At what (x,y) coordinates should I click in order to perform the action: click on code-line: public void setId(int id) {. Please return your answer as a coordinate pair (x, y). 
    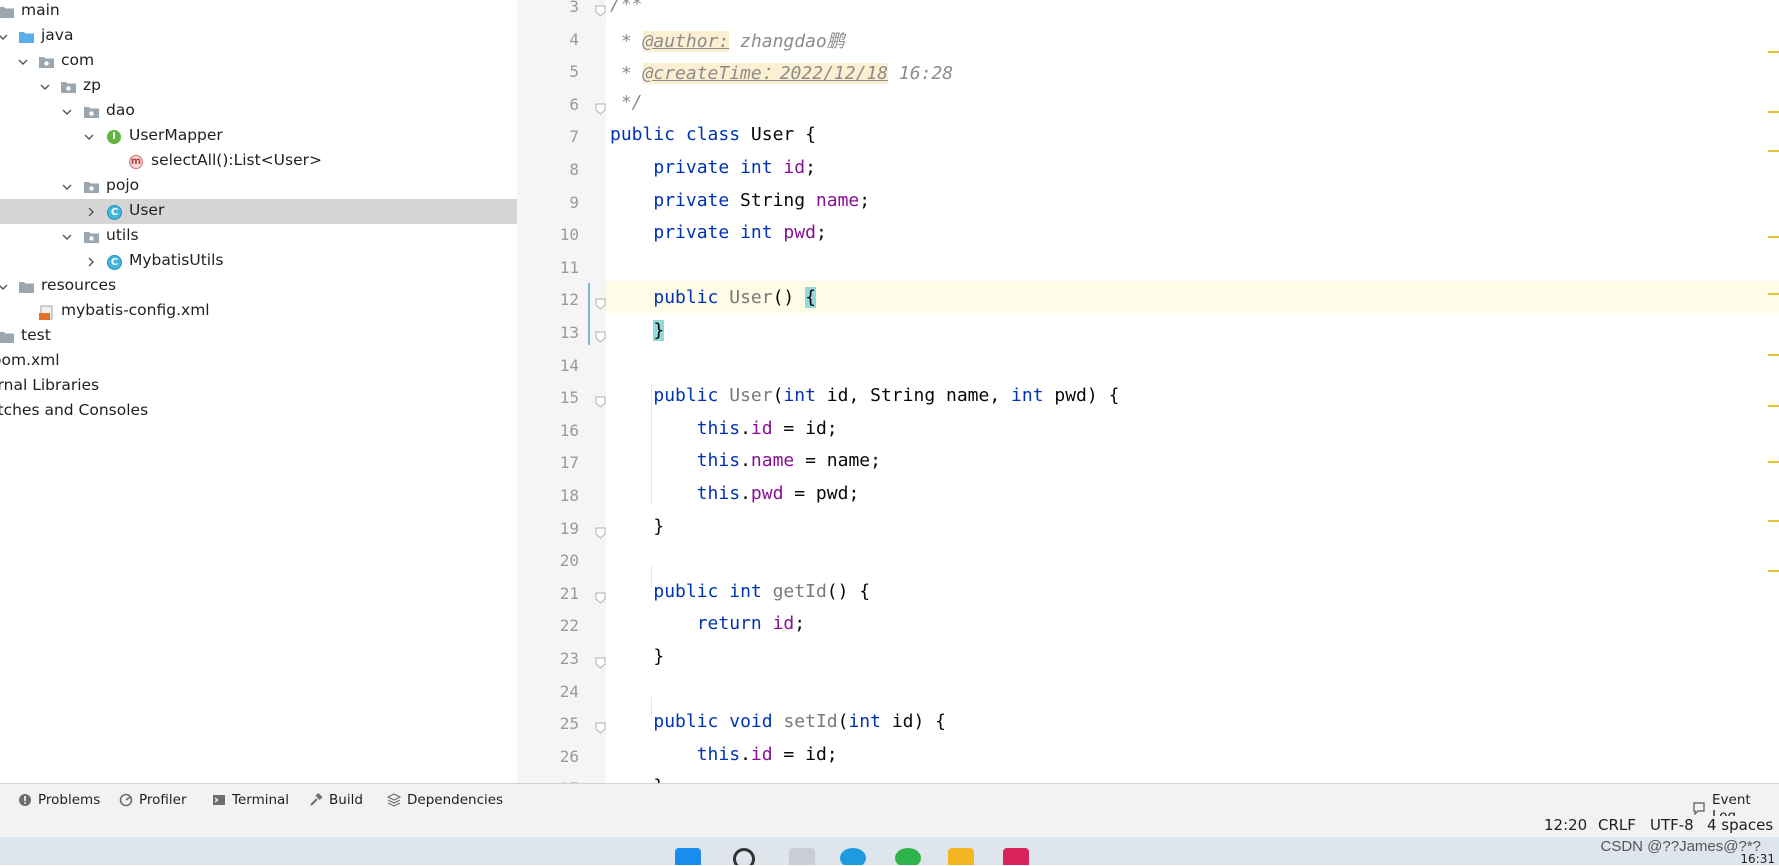
    Looking at the image, I should click on (778, 721).